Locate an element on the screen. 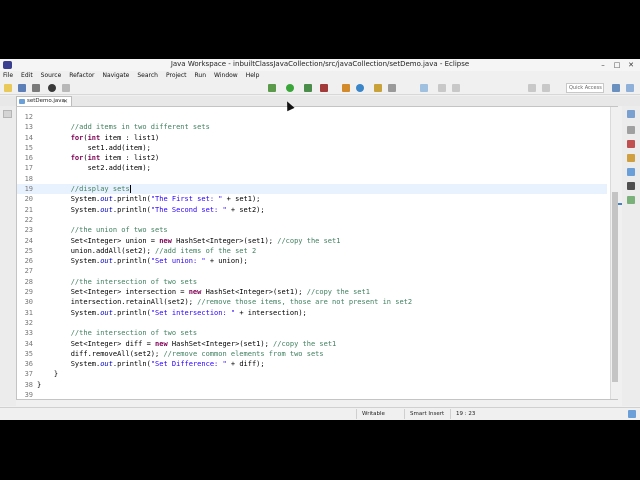 Image resolution: width=640 pixels, height=480 pixels. code-line: 32 is located at coordinates (312, 323).